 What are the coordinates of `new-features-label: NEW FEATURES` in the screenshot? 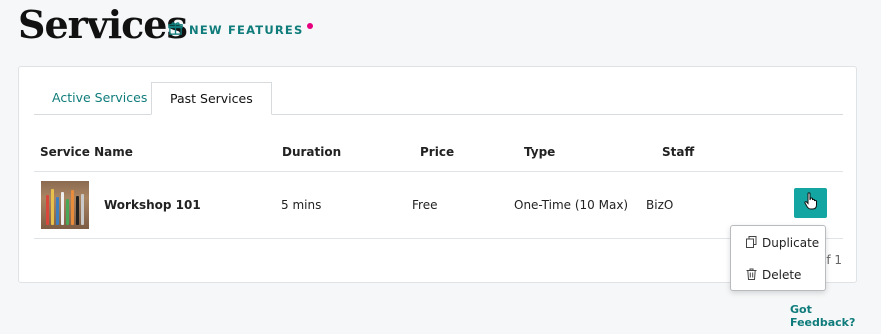 It's located at (246, 30).